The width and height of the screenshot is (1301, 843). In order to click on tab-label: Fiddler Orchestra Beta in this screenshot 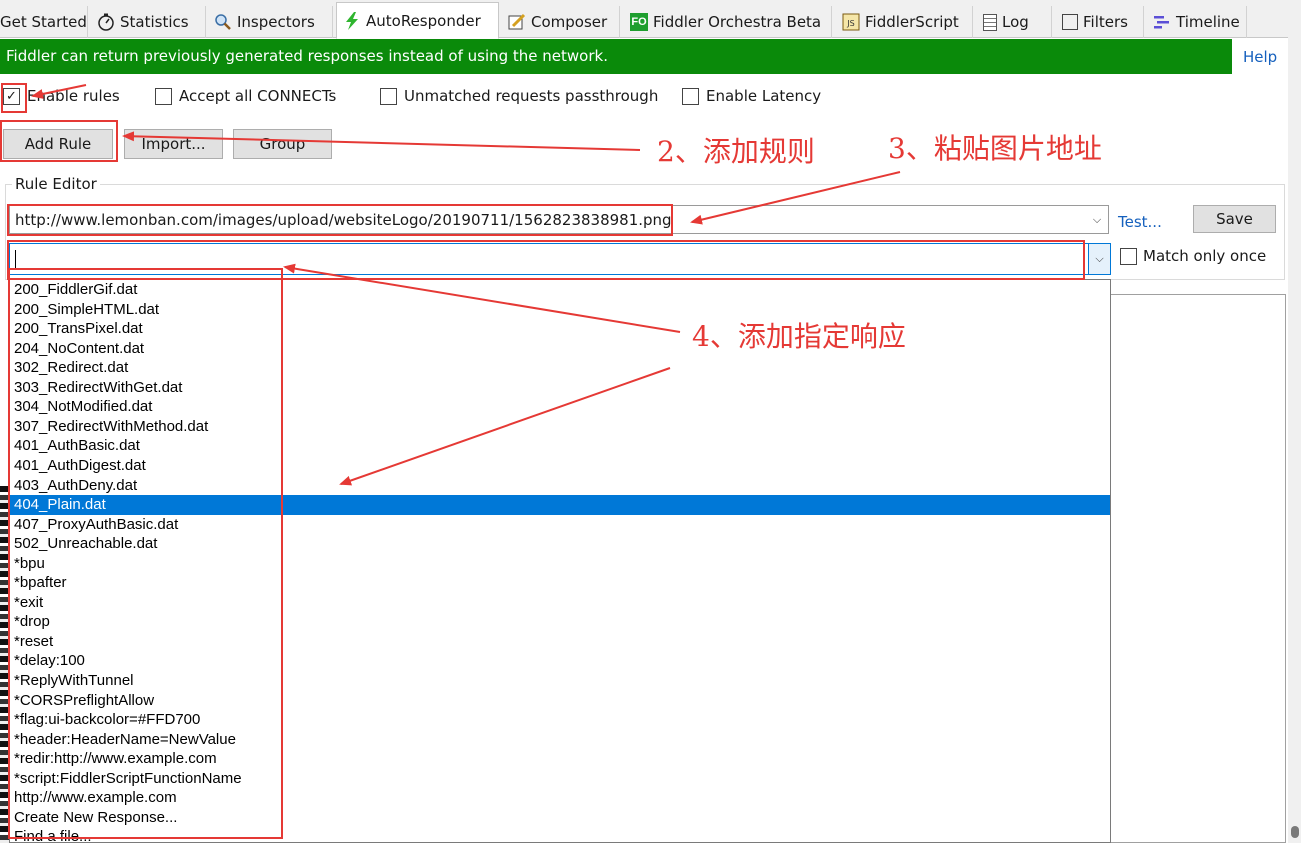, I will do `click(737, 22)`.